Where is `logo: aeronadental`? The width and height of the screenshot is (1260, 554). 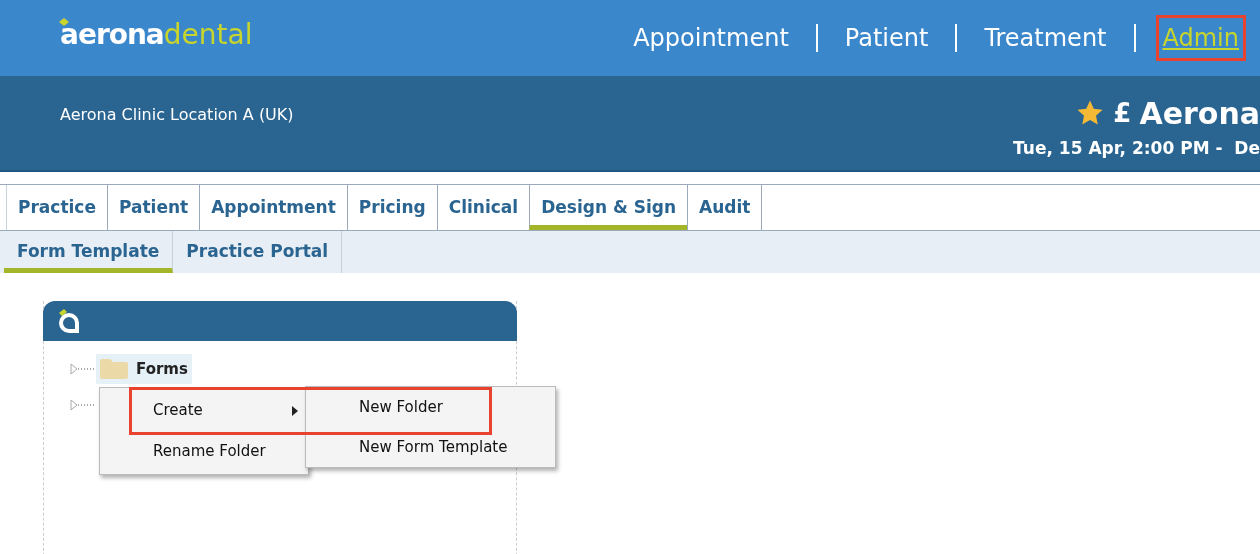 logo: aeronadental is located at coordinates (156, 35).